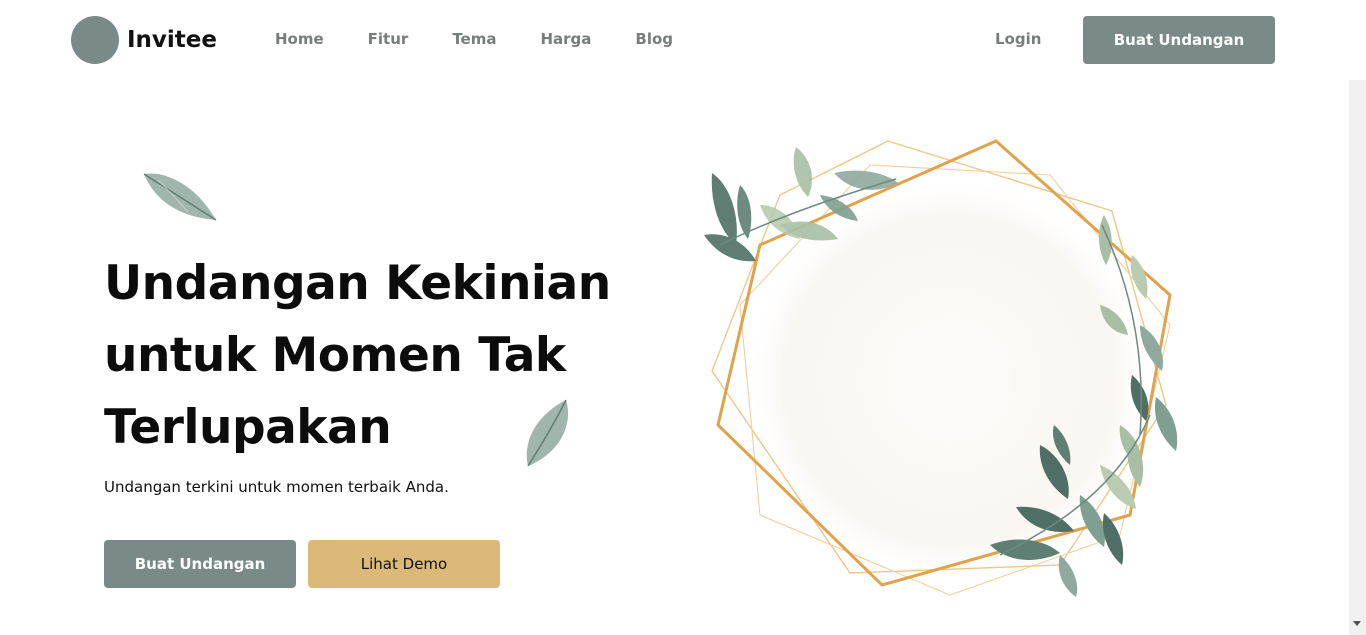 The width and height of the screenshot is (1366, 635). I want to click on nav-link-home: Home, so click(299, 39).